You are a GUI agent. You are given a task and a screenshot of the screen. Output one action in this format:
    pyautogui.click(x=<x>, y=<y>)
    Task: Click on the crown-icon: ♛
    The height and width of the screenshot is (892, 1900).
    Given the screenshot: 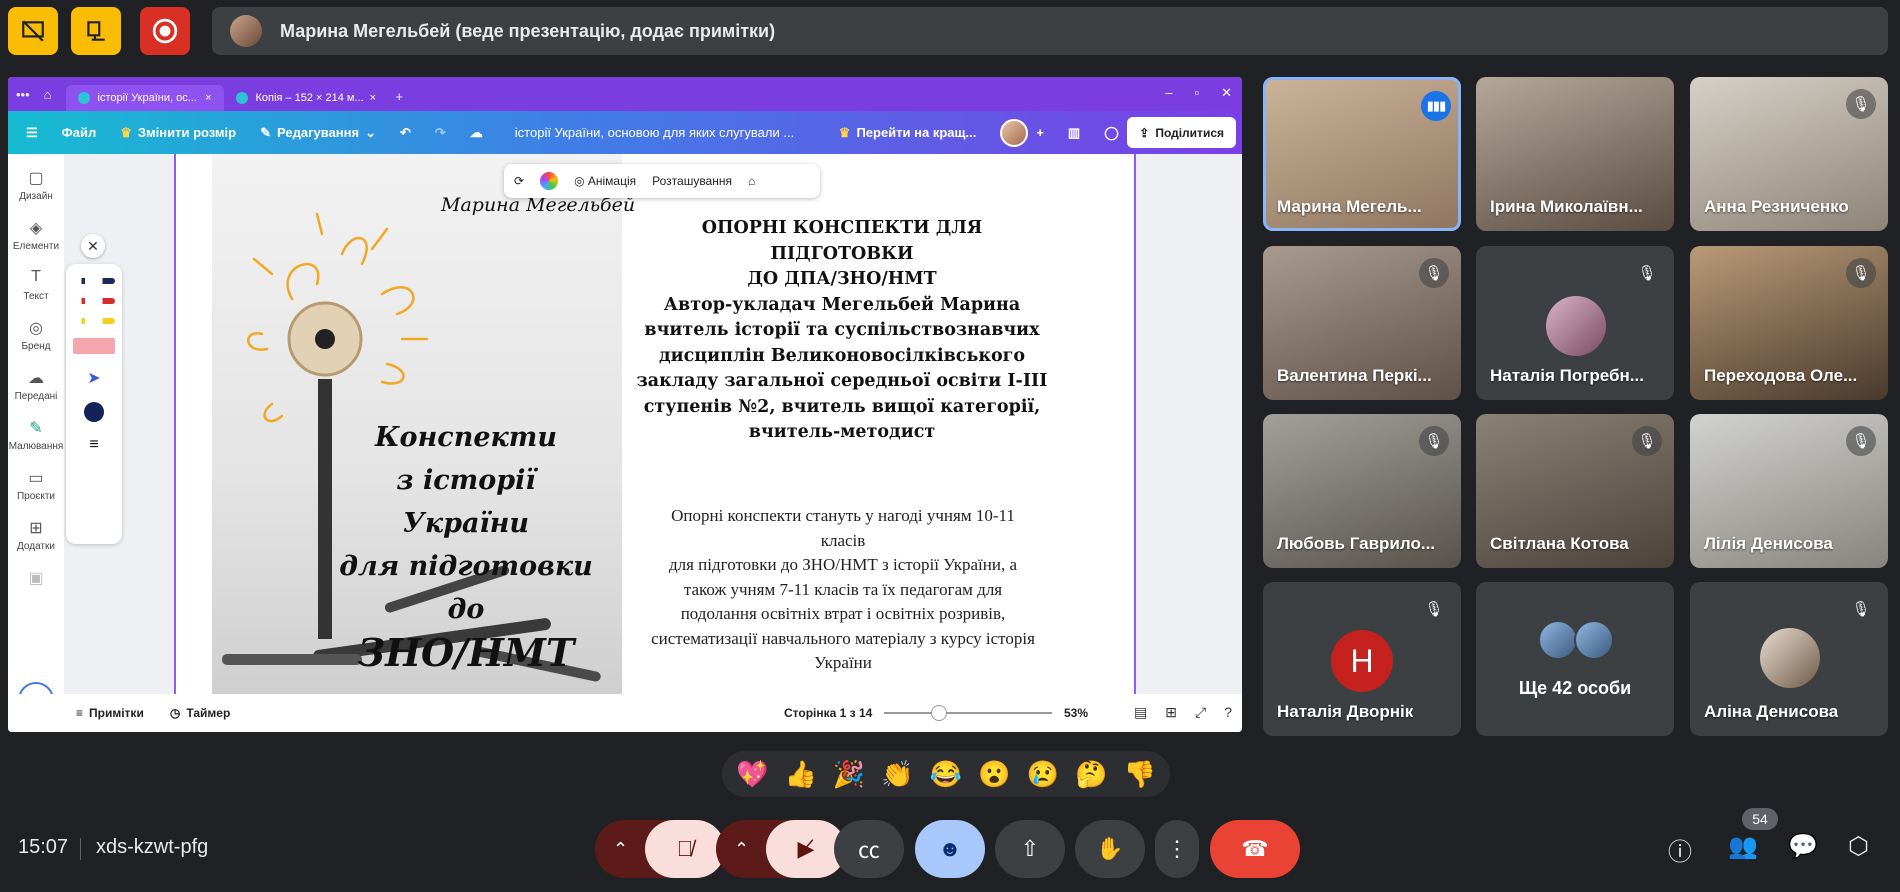 What is the action you would take?
    pyautogui.click(x=844, y=132)
    